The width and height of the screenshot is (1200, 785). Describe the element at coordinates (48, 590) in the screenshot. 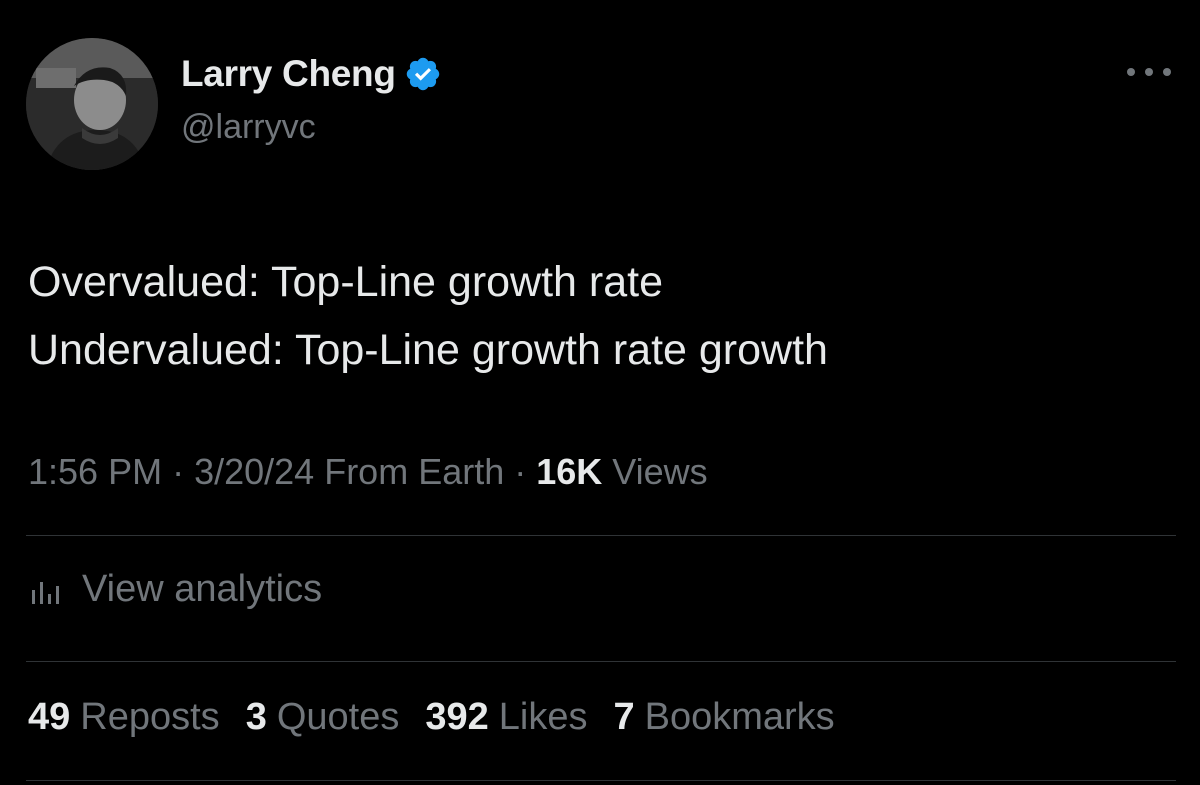

I see `bar-chart-icon` at that location.